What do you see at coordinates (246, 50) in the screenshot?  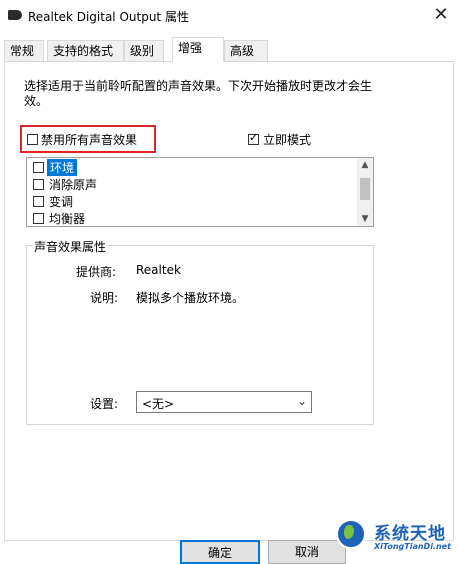 I see `tab-advanced: 高级` at bounding box center [246, 50].